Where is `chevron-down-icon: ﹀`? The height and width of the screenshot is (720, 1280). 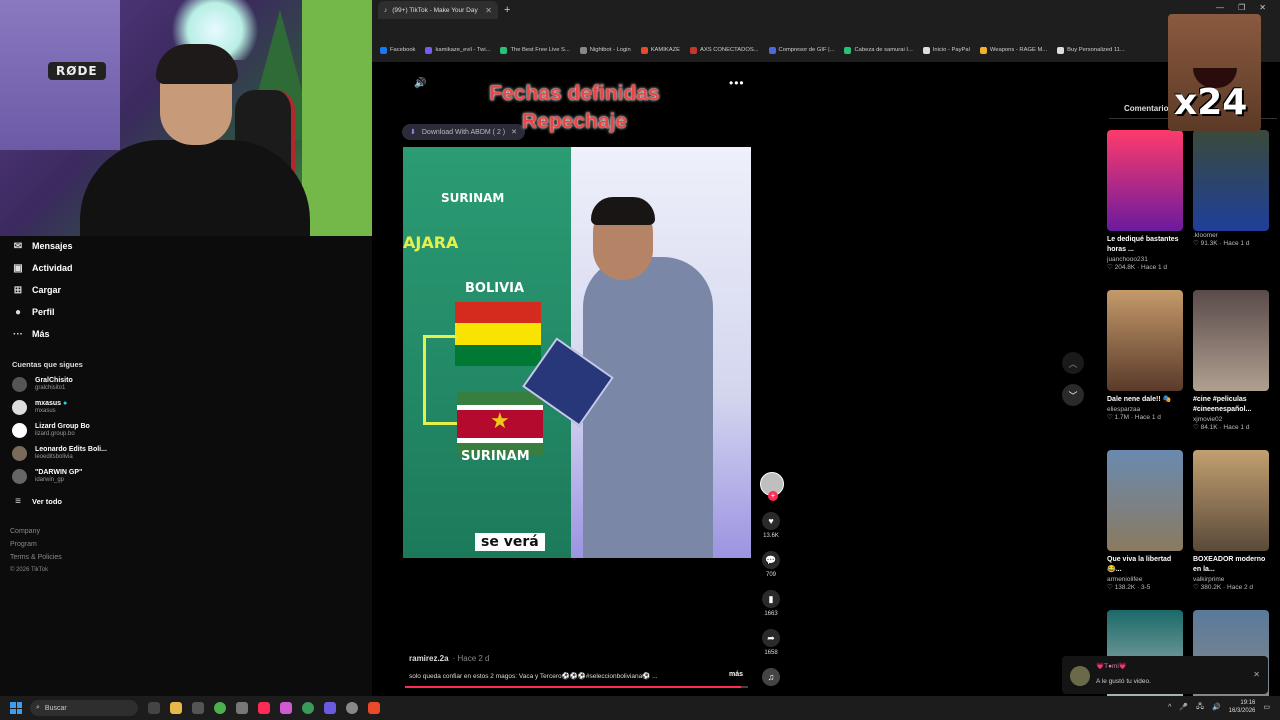
chevron-down-icon: ﹀ is located at coordinates (1073, 395).